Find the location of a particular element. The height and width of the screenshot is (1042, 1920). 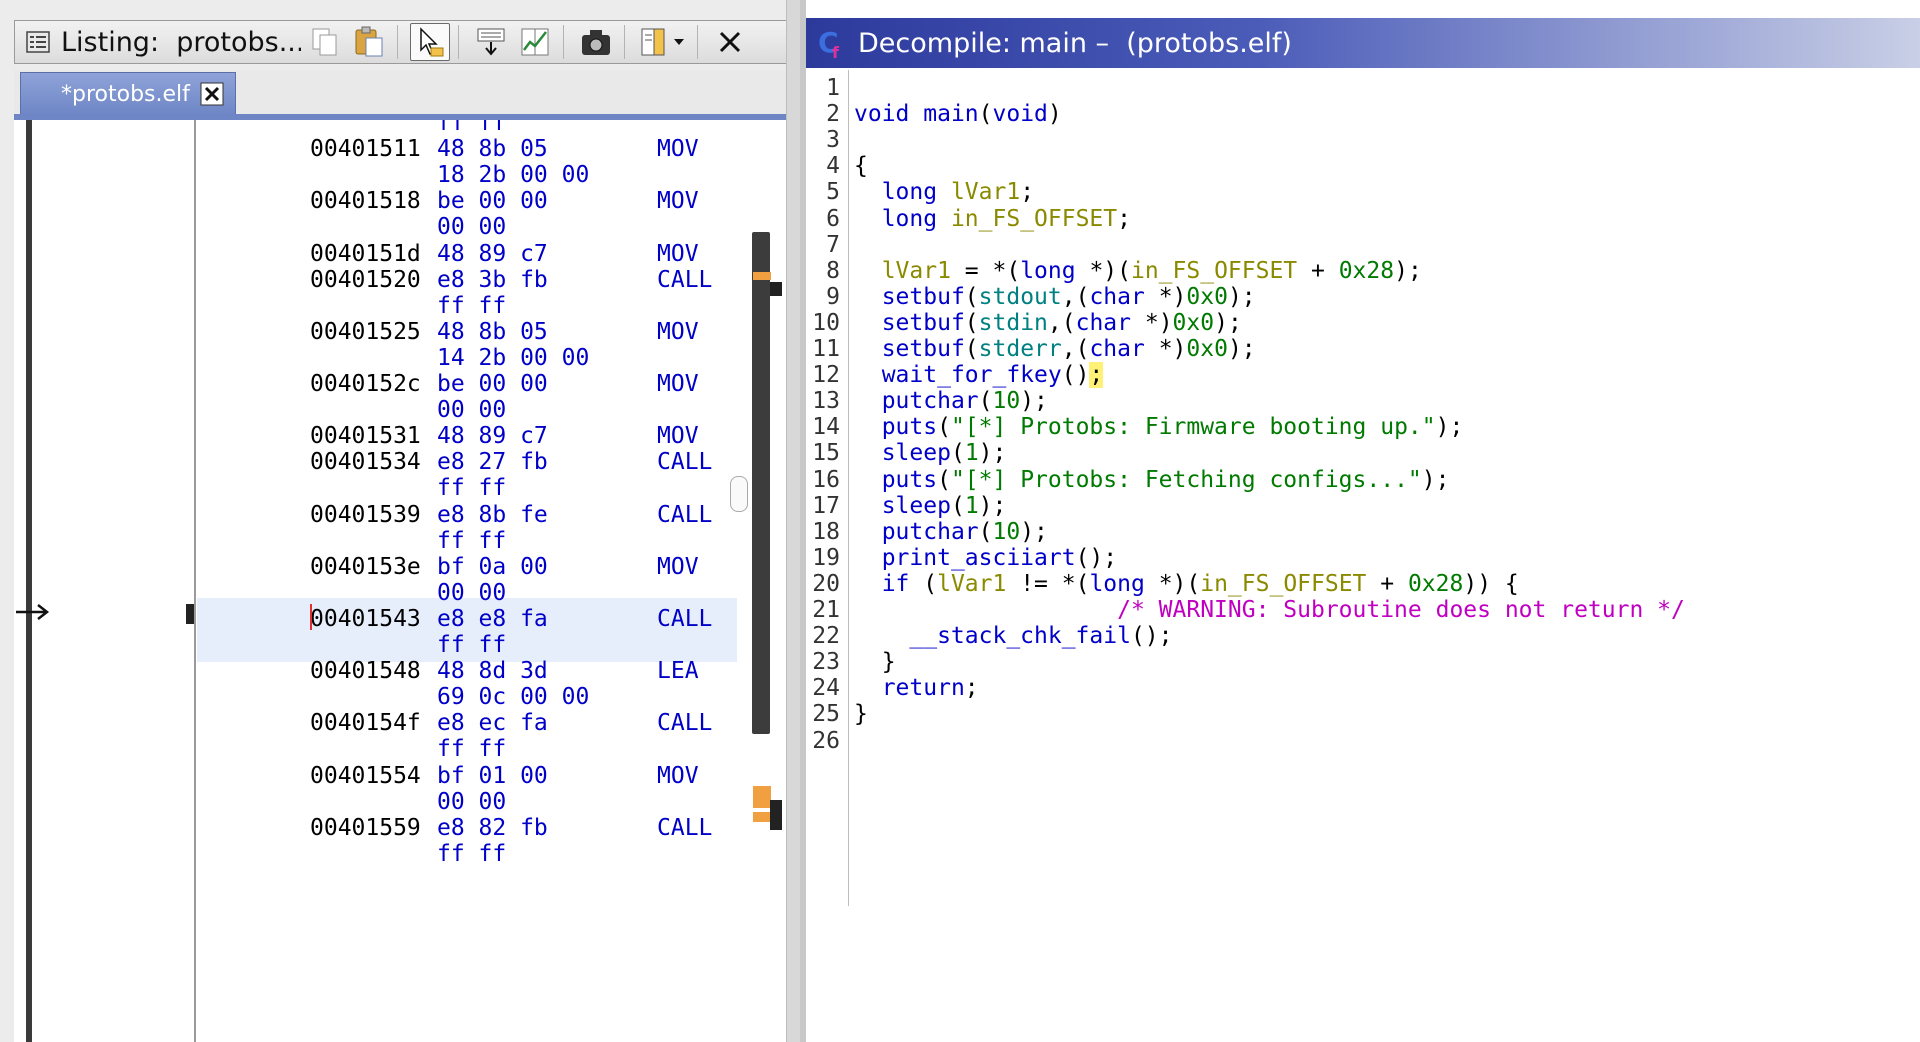

decompile-header: Cf Decompile: main – (protobs.elf) is located at coordinates (1363, 43).